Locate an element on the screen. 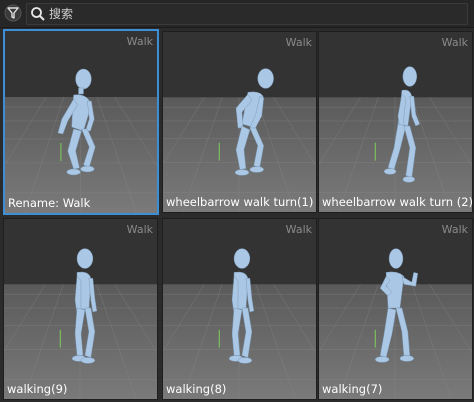 This screenshot has height=402, width=474. animation-card: Walk walking(9) is located at coordinates (80, 309).